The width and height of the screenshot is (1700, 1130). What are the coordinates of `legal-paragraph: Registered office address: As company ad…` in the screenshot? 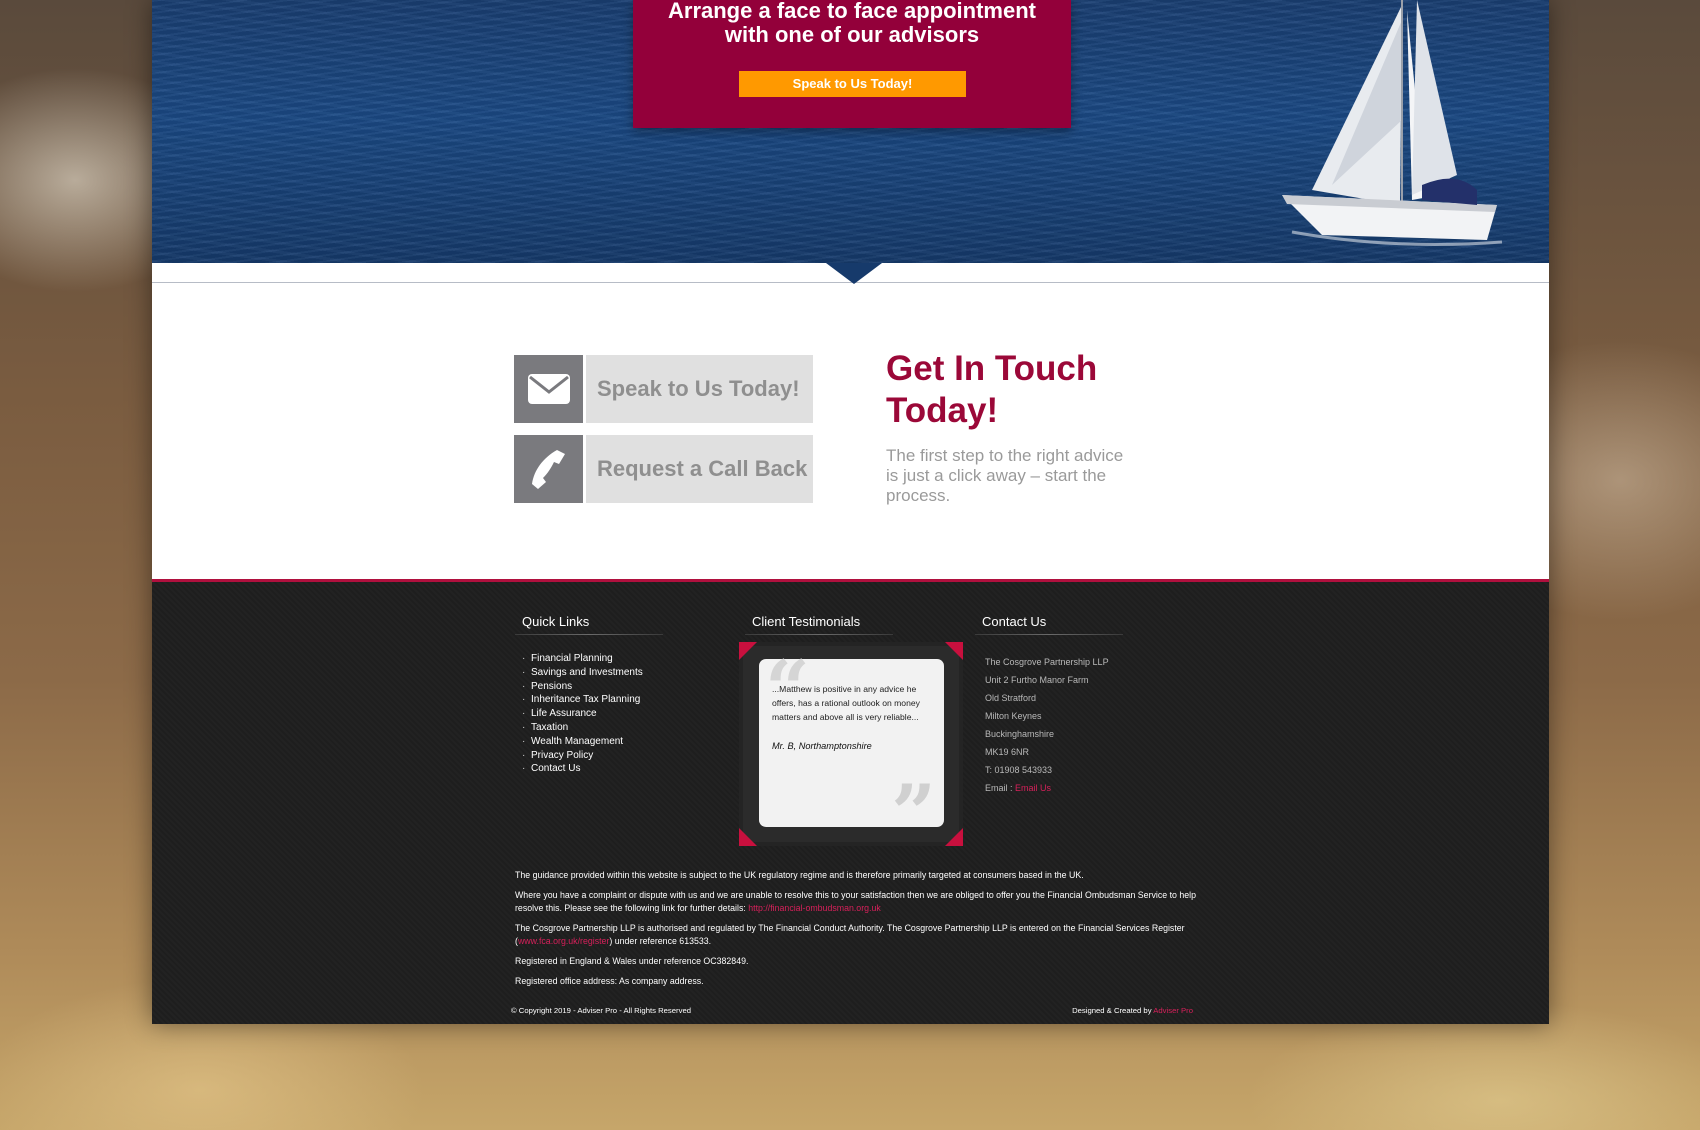 It's located at (609, 981).